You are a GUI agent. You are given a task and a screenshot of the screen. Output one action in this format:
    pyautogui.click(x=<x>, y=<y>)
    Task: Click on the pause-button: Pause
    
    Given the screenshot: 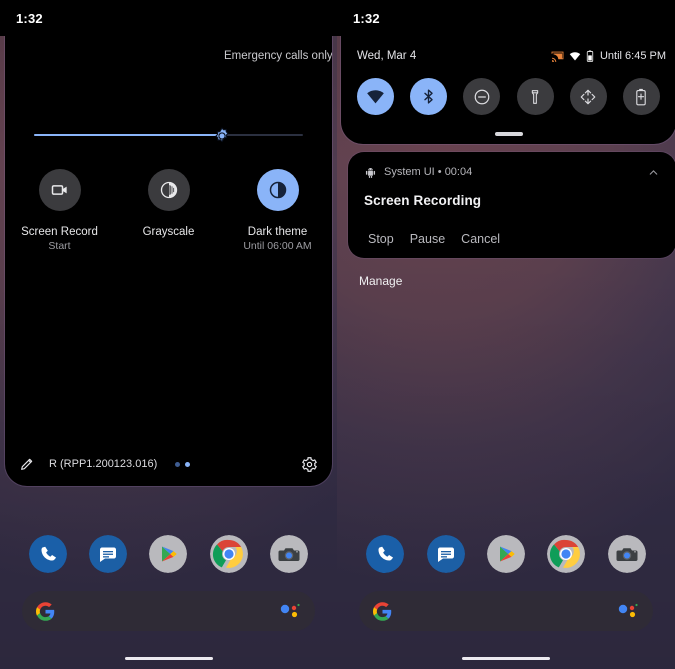 What is the action you would take?
    pyautogui.click(x=427, y=239)
    